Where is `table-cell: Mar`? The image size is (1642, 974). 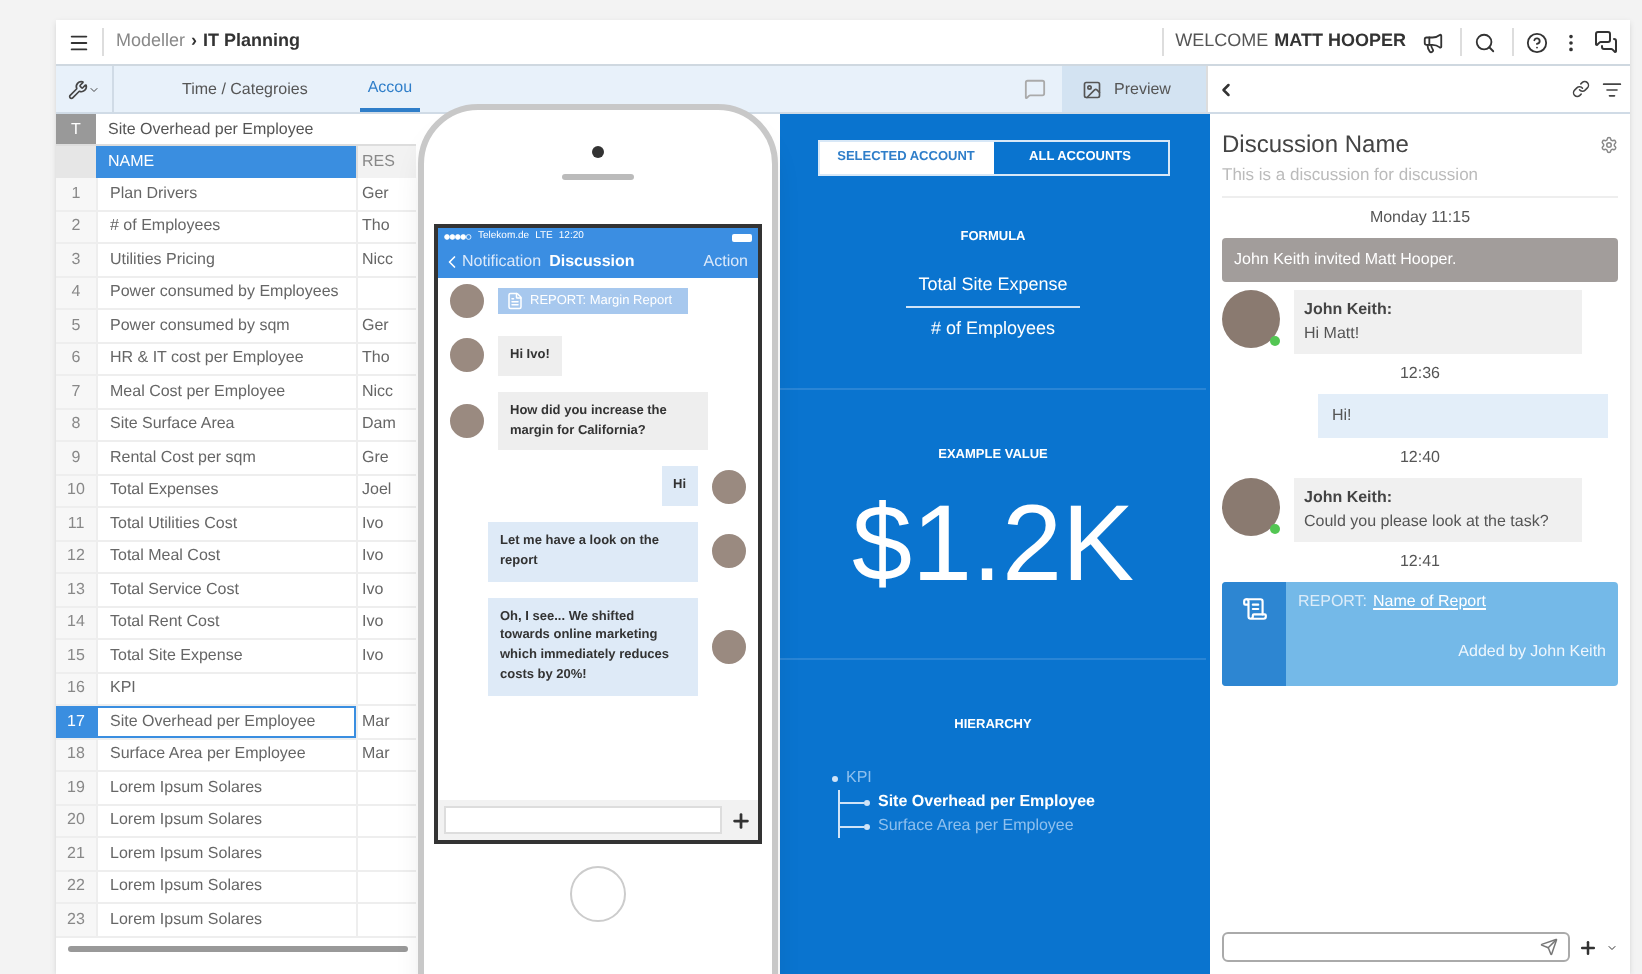 table-cell: Mar is located at coordinates (386, 754).